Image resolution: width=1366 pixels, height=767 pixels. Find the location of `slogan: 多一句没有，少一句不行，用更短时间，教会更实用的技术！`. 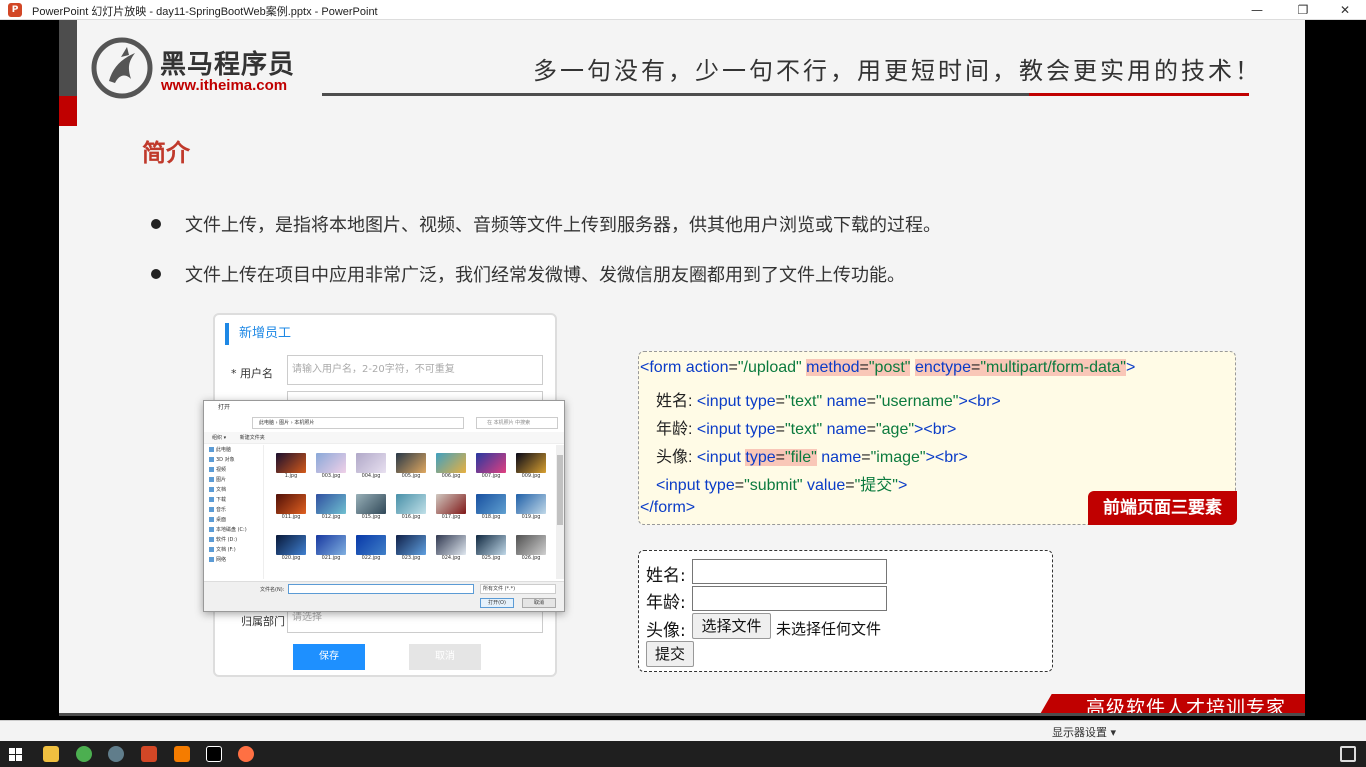

slogan: 多一句没有，少一句不行，用更短时间，教会更实用的技术！ is located at coordinates (897, 71).